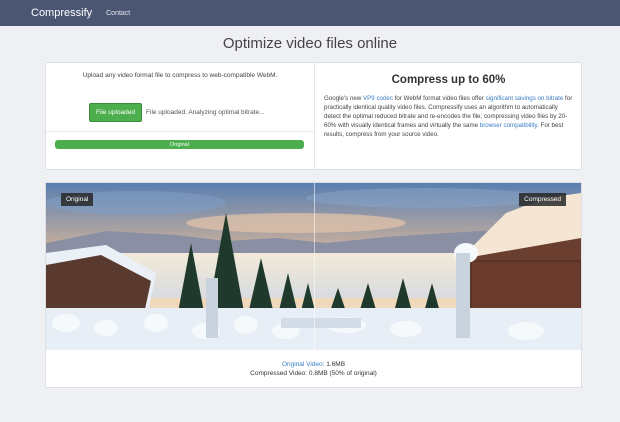 The width and height of the screenshot is (620, 422). What do you see at coordinates (334, 364) in the screenshot?
I see `original-size: : 1.6MB` at bounding box center [334, 364].